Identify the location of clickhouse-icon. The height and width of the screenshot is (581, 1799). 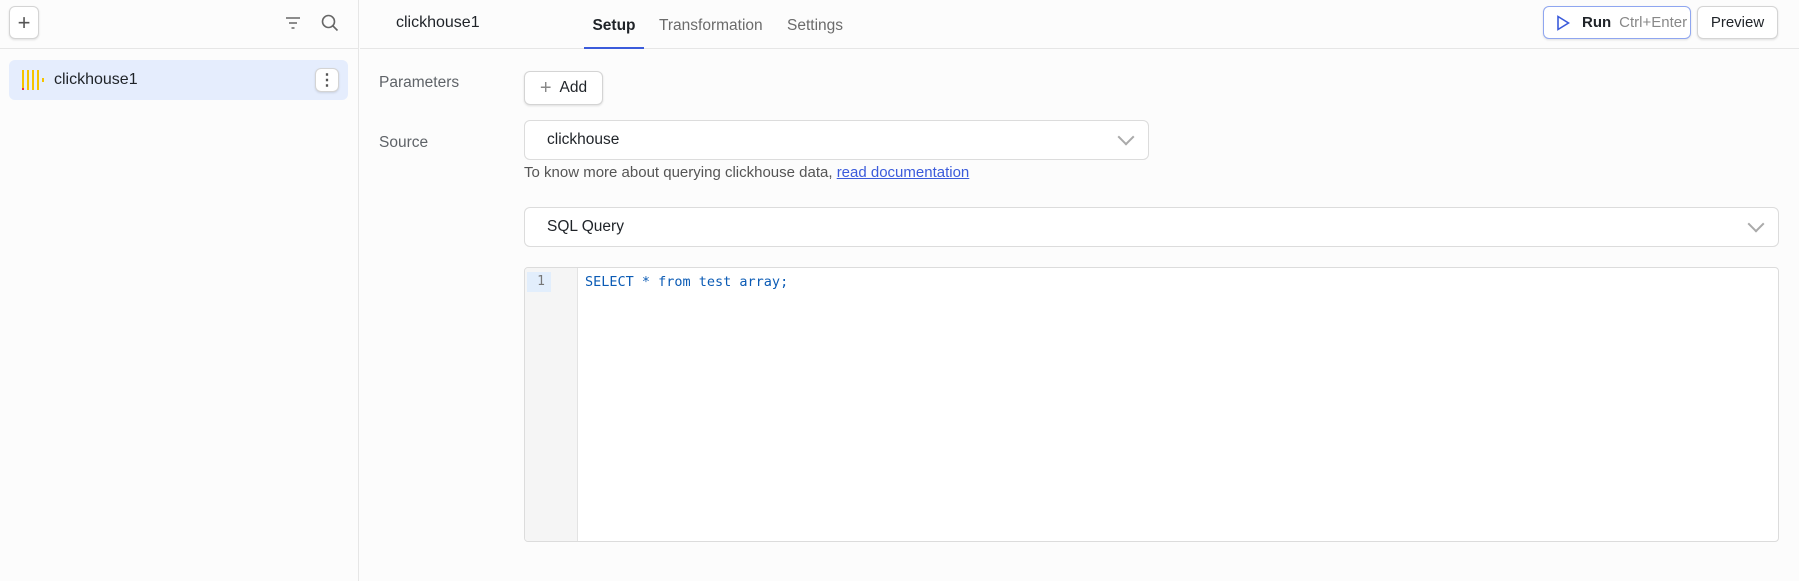
(33, 80).